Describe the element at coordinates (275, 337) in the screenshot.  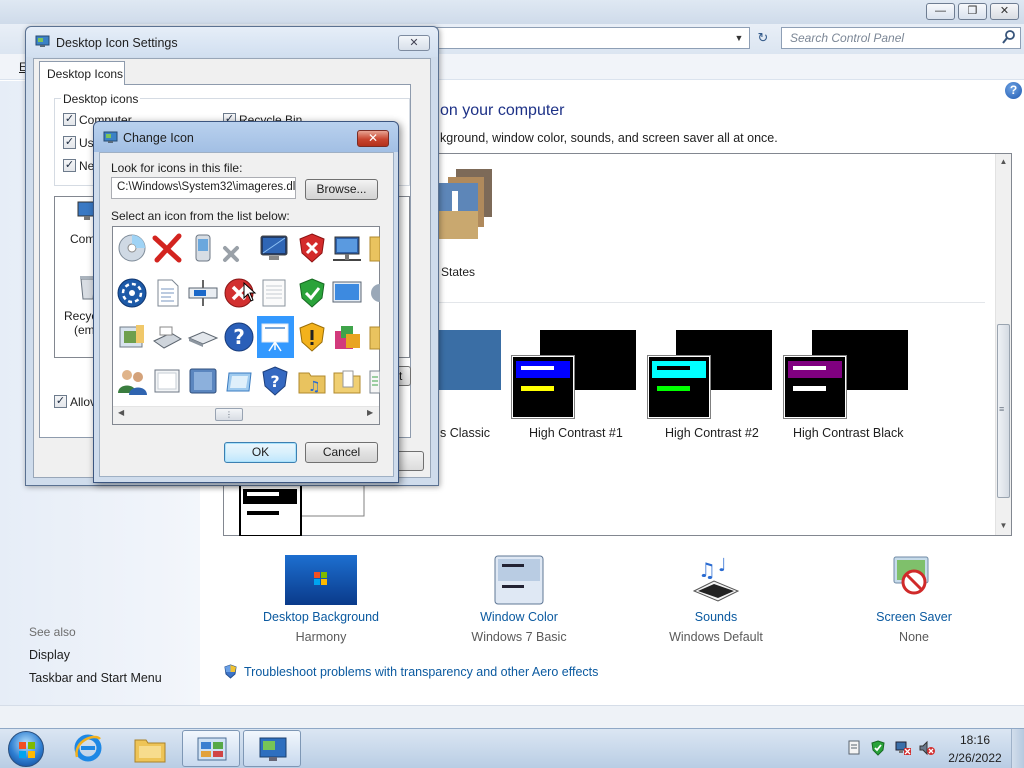
I see `presentation-screen-icon` at that location.